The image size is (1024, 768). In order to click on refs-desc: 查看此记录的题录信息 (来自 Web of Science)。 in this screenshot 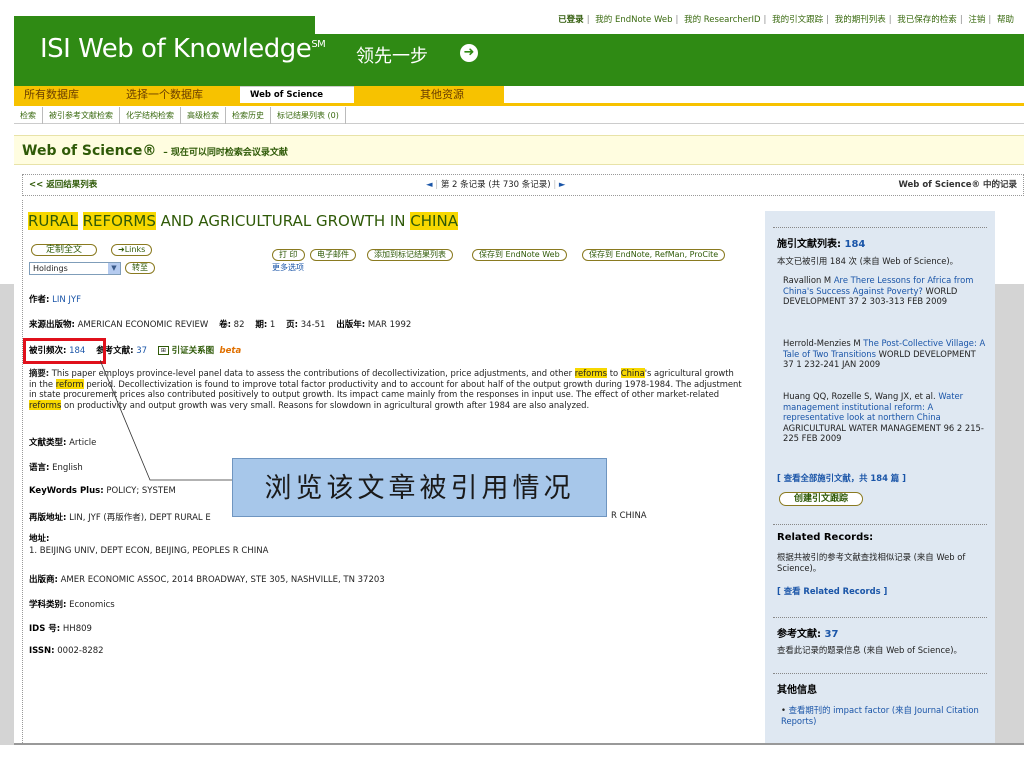, I will do `click(869, 650)`.